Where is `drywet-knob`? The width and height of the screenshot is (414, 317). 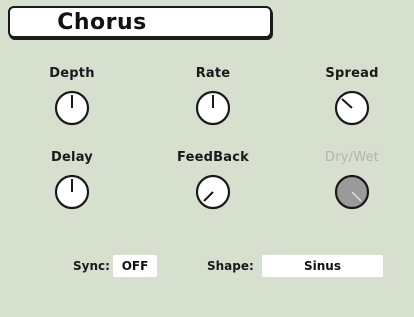 drywet-knob is located at coordinates (352, 192).